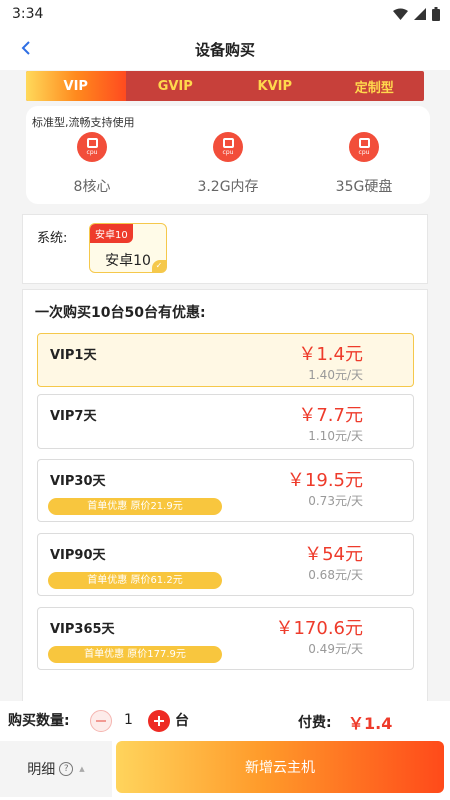 This screenshot has width=450, height=800. Describe the element at coordinates (315, 723) in the screenshot. I see `payment-label: 付费:` at that location.